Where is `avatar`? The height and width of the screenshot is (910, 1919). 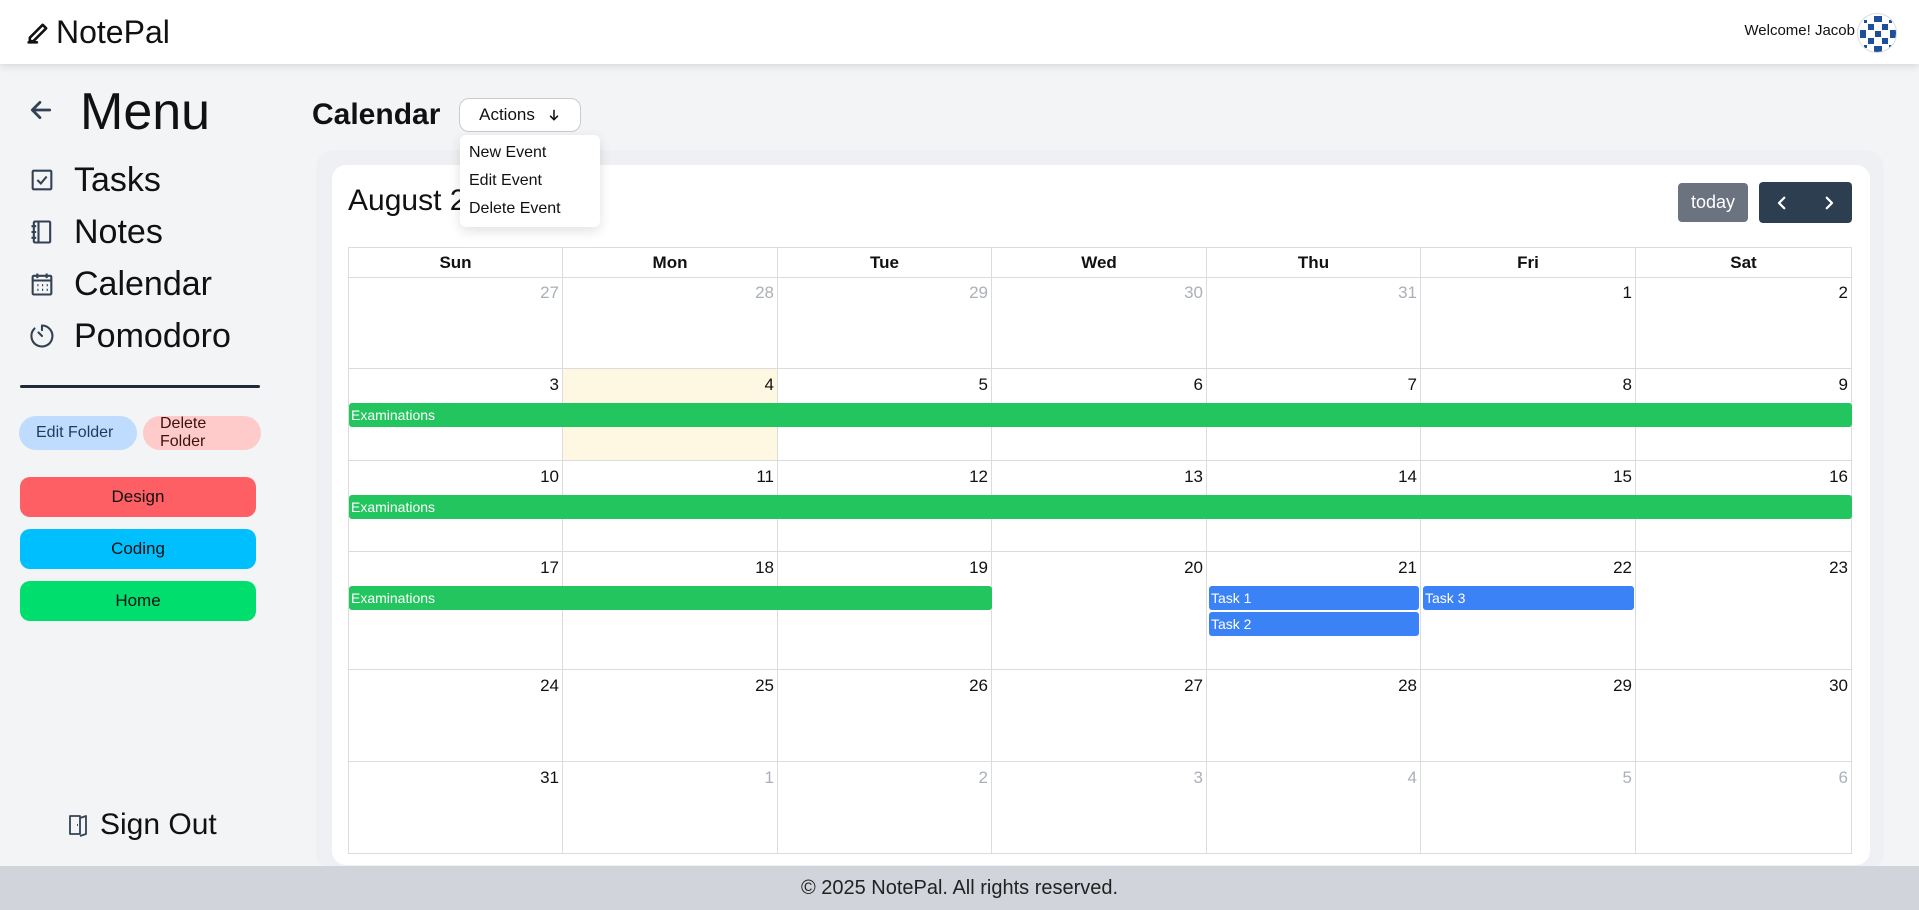
avatar is located at coordinates (1877, 33).